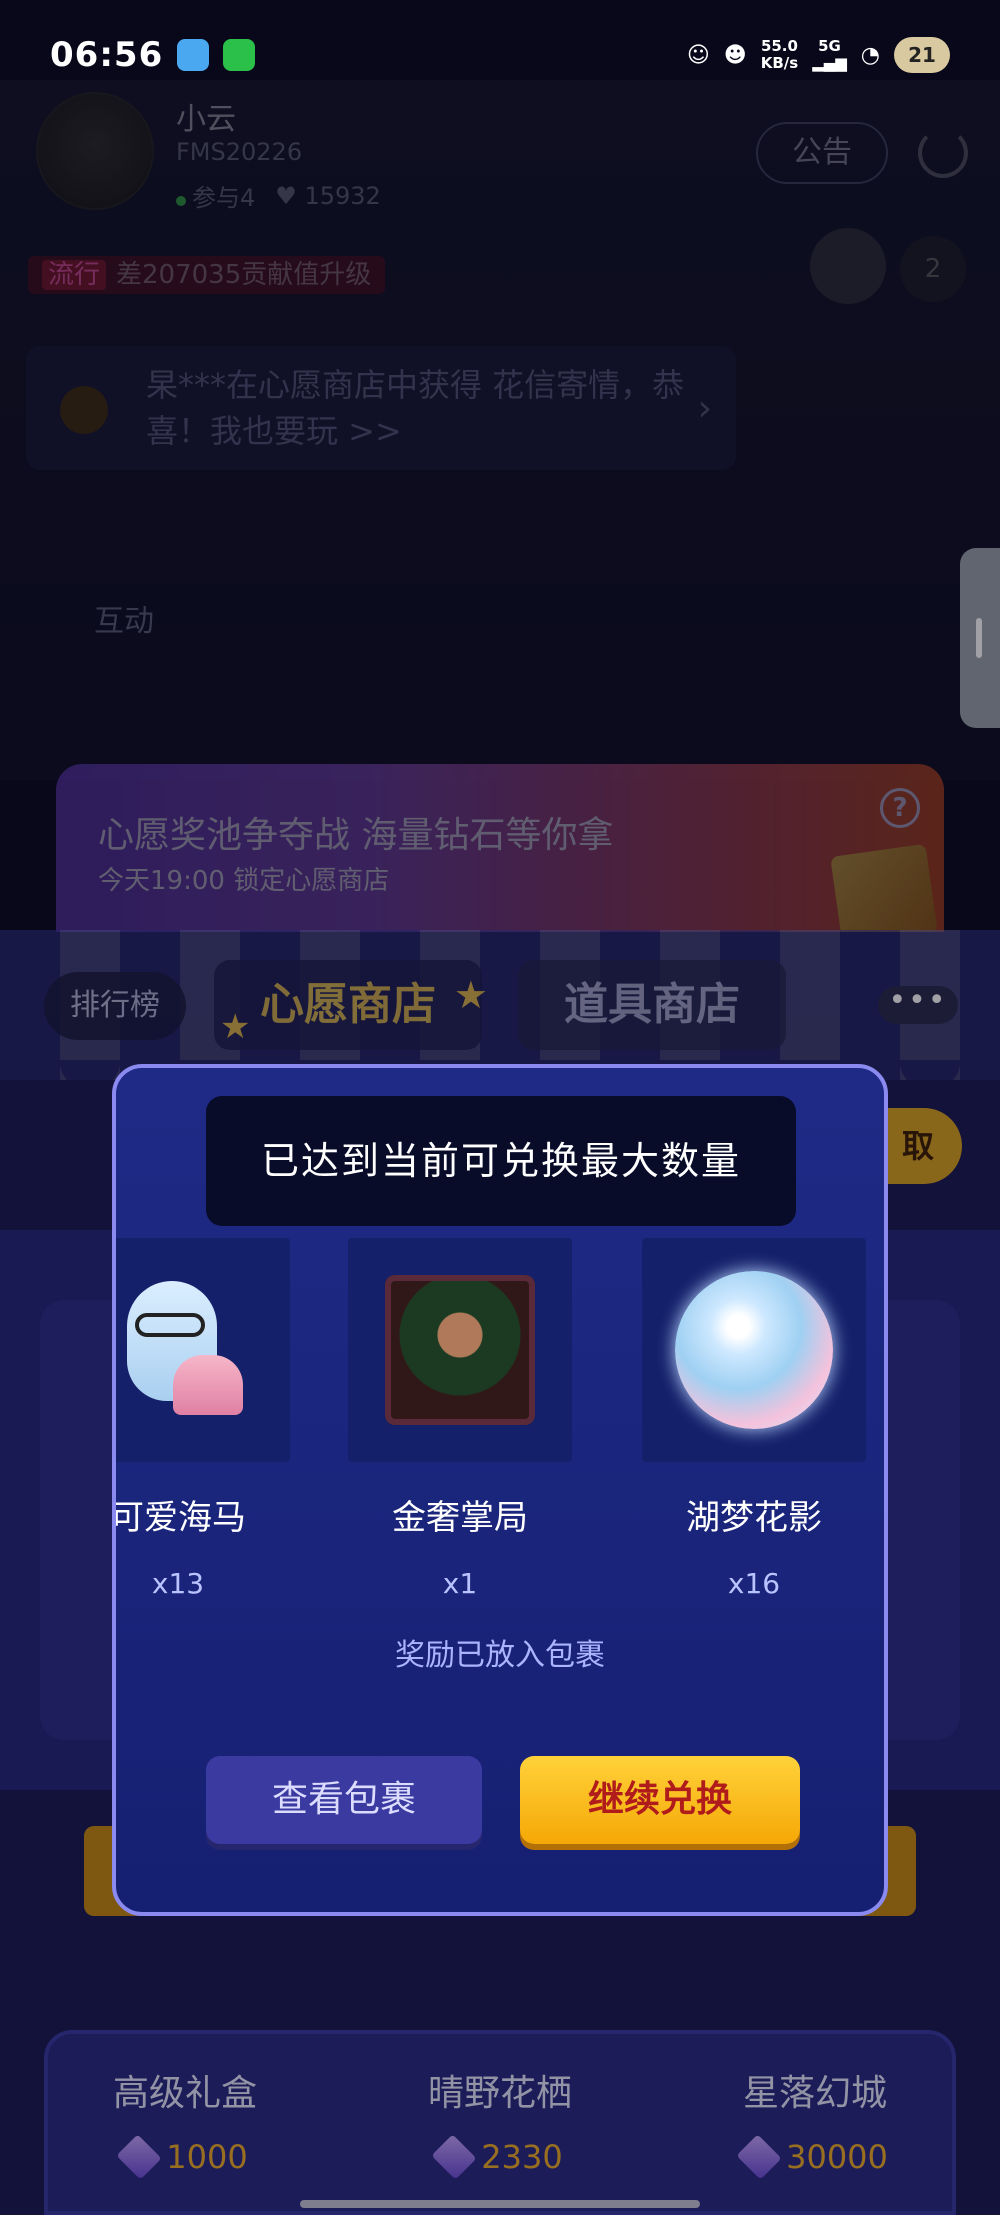 The image size is (1000, 2215). I want to click on prize-qty: x1, so click(460, 1583).